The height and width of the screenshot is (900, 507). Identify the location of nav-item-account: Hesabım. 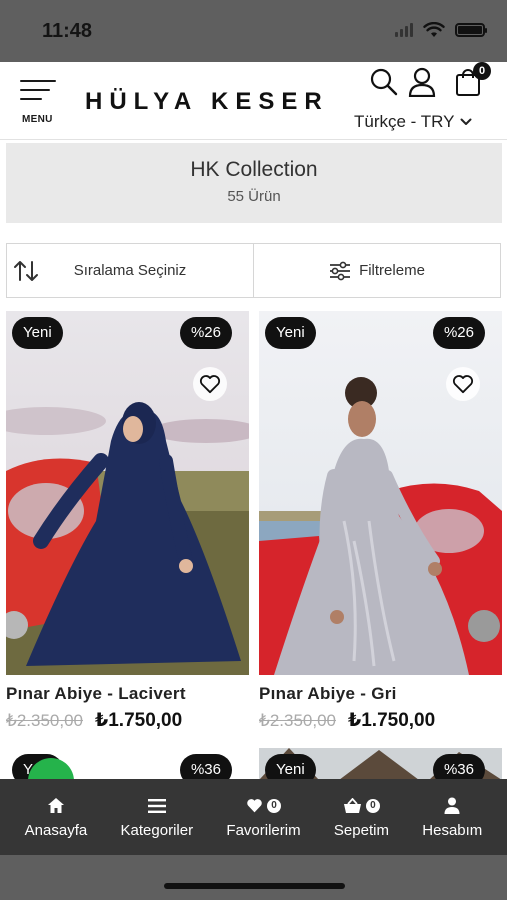
(452, 817).